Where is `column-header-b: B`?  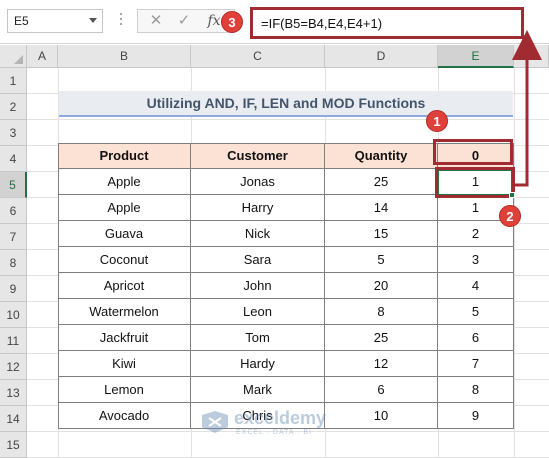
column-header-b: B is located at coordinates (124, 56).